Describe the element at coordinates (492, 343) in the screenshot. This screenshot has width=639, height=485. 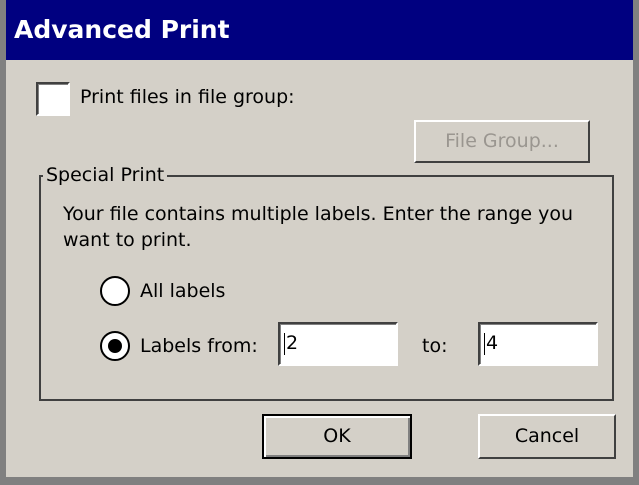
I see `labels-to-value: 4` at that location.